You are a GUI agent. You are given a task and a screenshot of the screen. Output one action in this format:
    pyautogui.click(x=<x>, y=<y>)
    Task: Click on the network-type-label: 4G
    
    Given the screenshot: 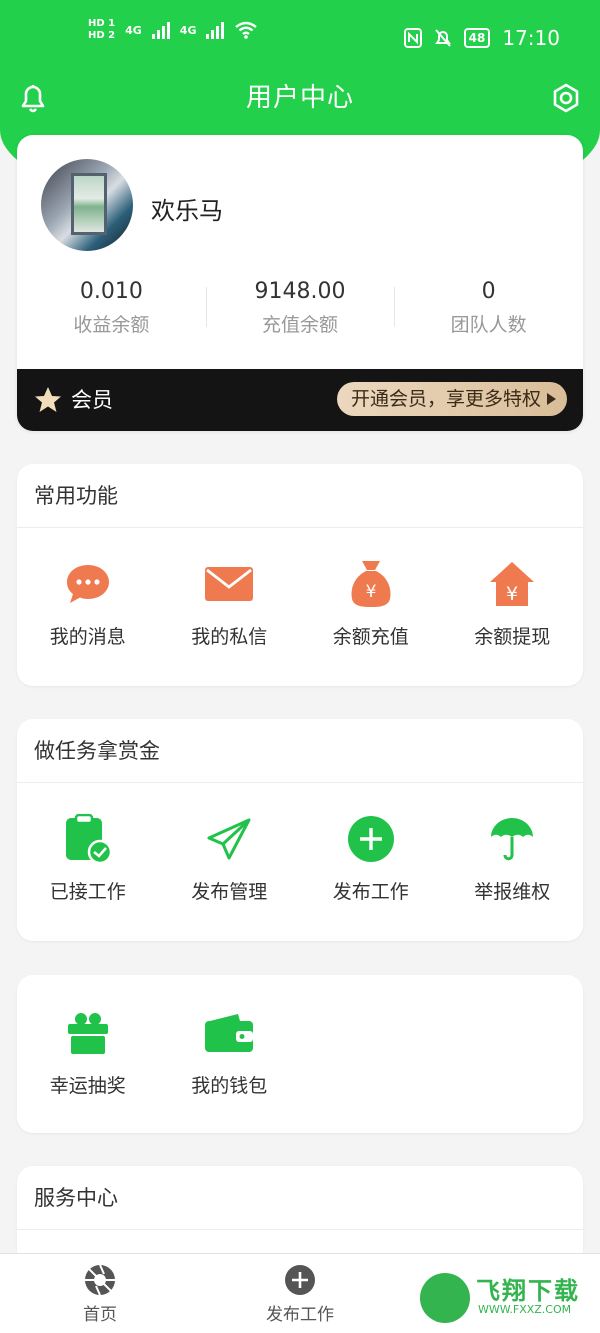 What is the action you would take?
    pyautogui.click(x=133, y=30)
    